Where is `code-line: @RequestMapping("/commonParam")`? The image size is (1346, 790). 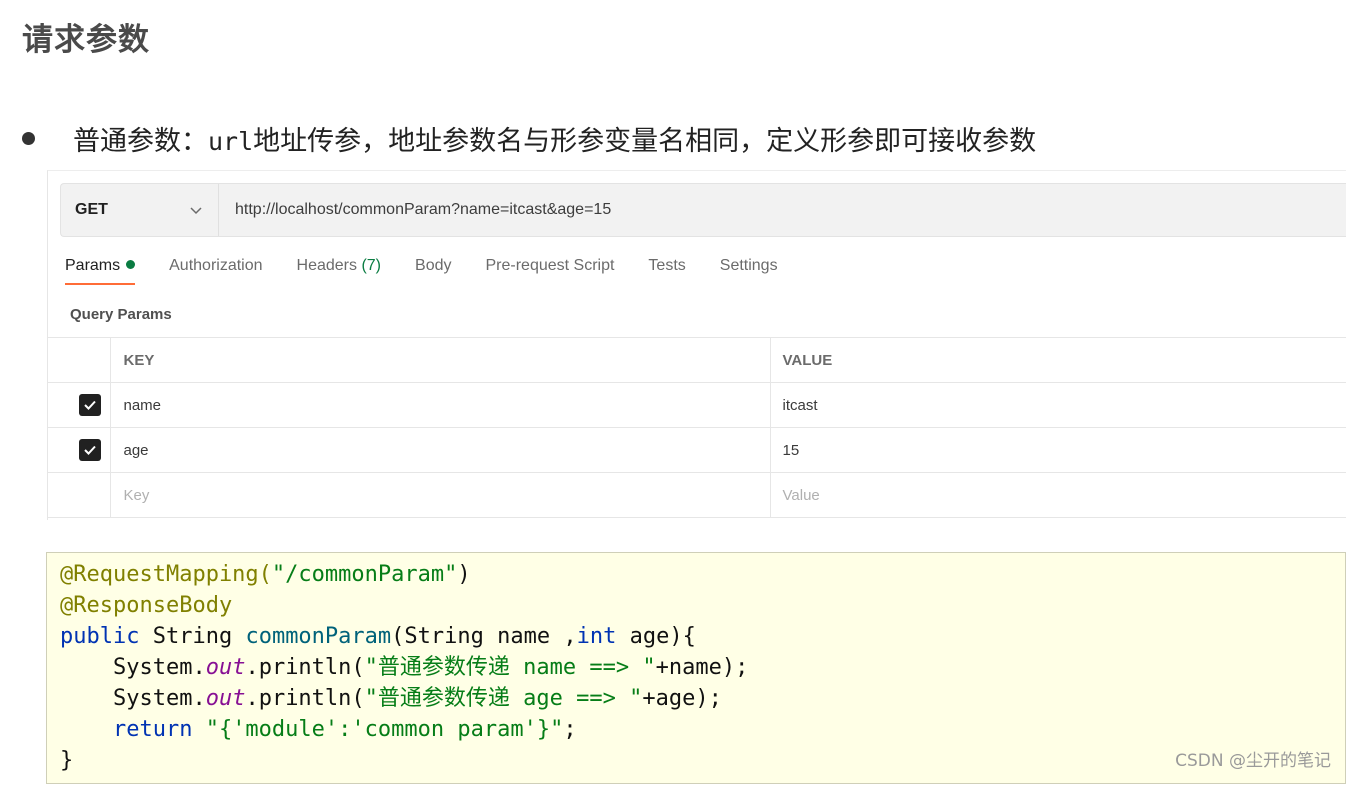
code-line: @RequestMapping("/commonParam") is located at coordinates (702, 574).